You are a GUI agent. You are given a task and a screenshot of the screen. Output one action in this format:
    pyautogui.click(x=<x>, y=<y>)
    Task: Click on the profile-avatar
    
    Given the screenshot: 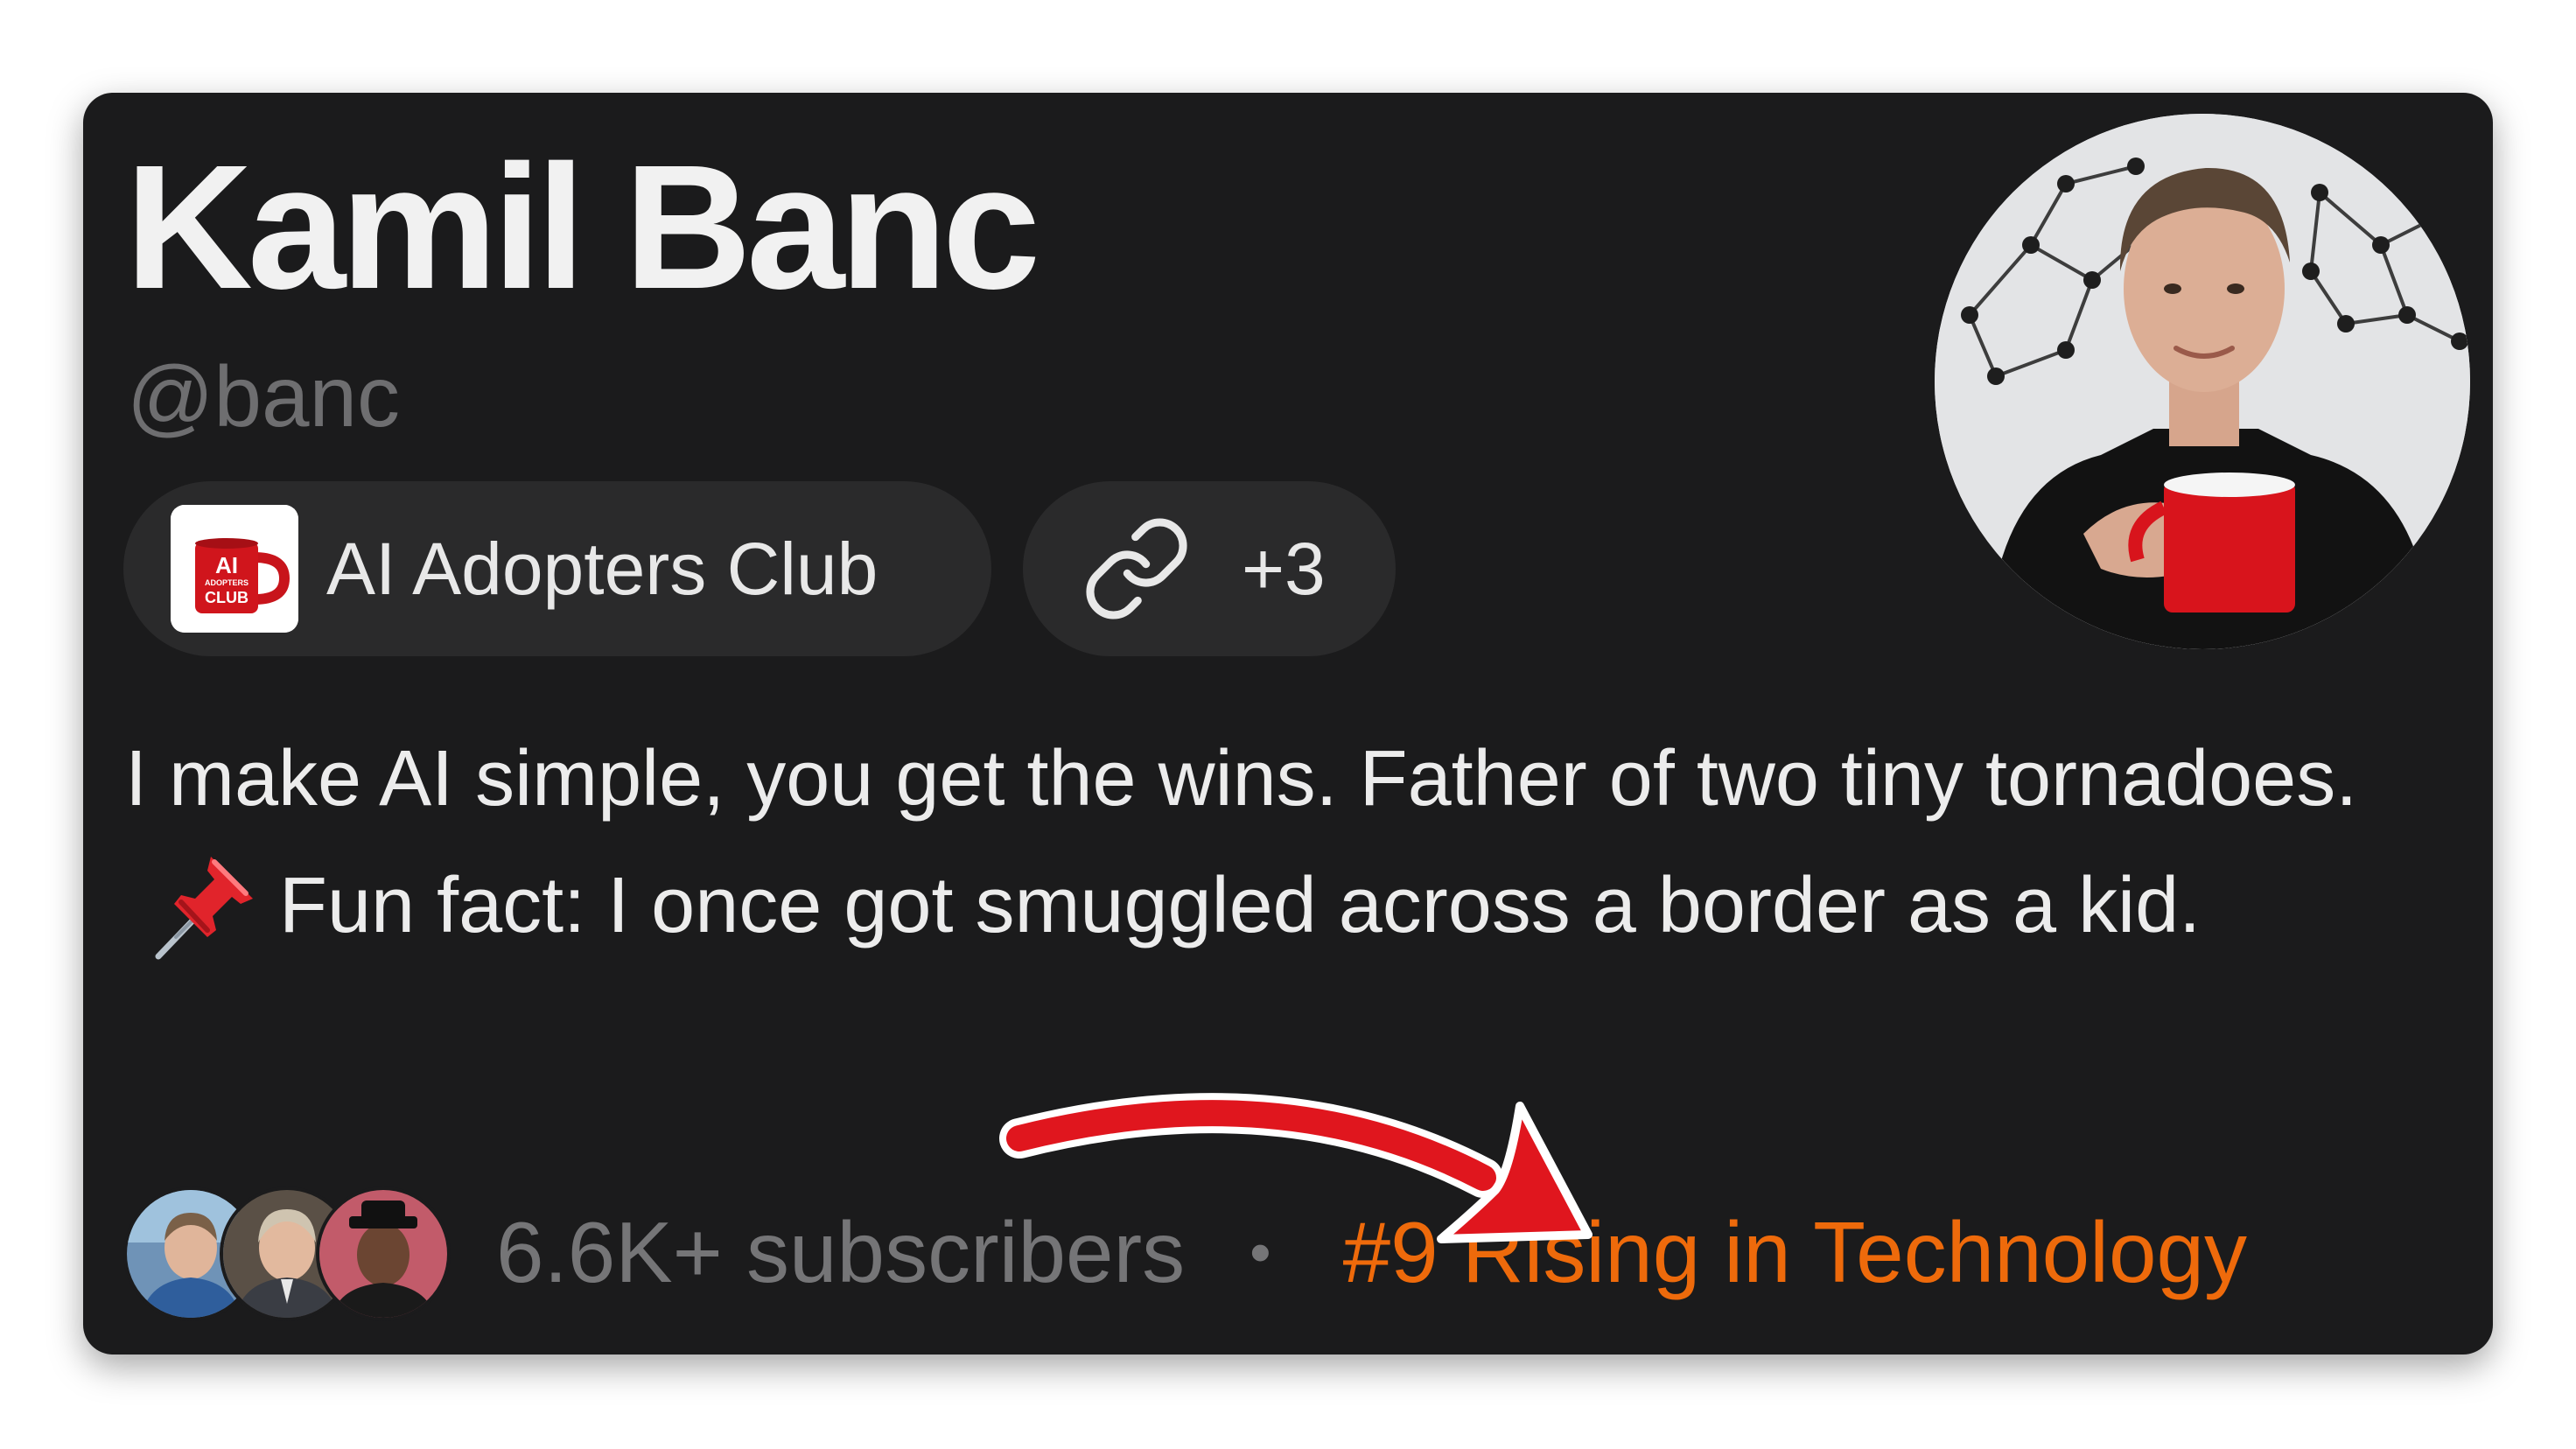 What is the action you would take?
    pyautogui.click(x=2202, y=381)
    